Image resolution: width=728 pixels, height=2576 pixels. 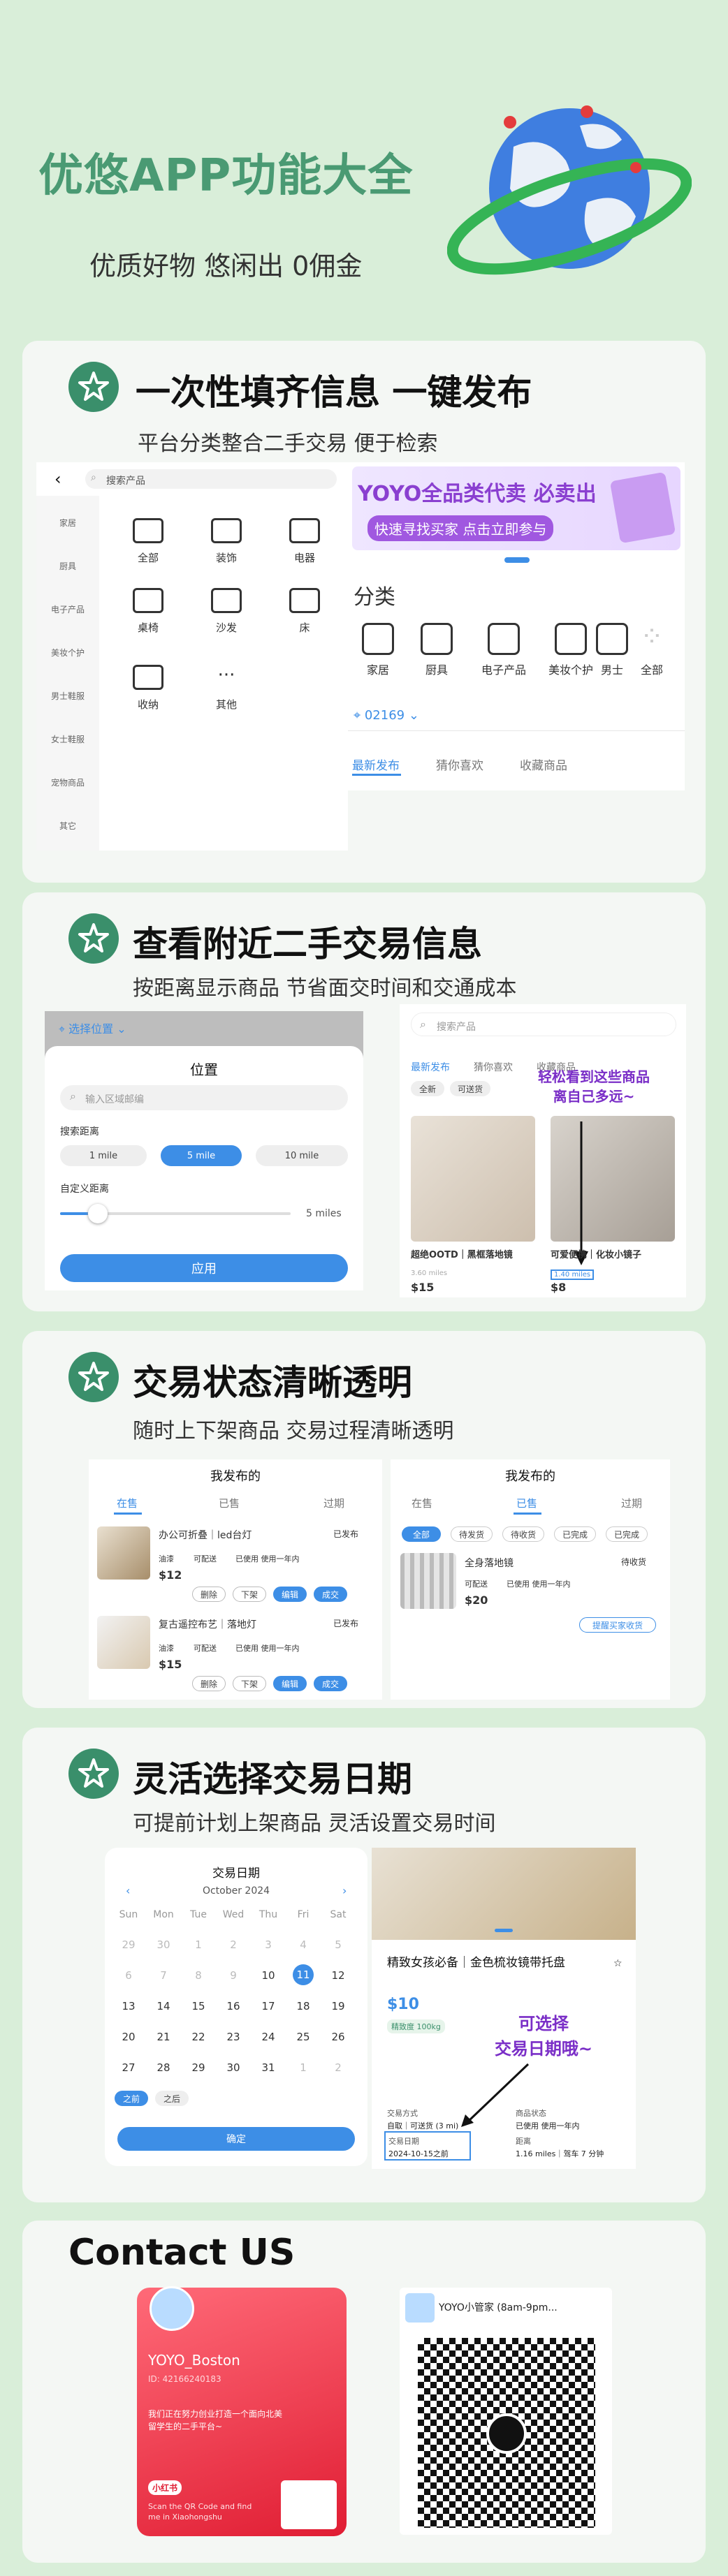 What do you see at coordinates (163, 2067) in the screenshot?
I see `calendar-day: 28` at bounding box center [163, 2067].